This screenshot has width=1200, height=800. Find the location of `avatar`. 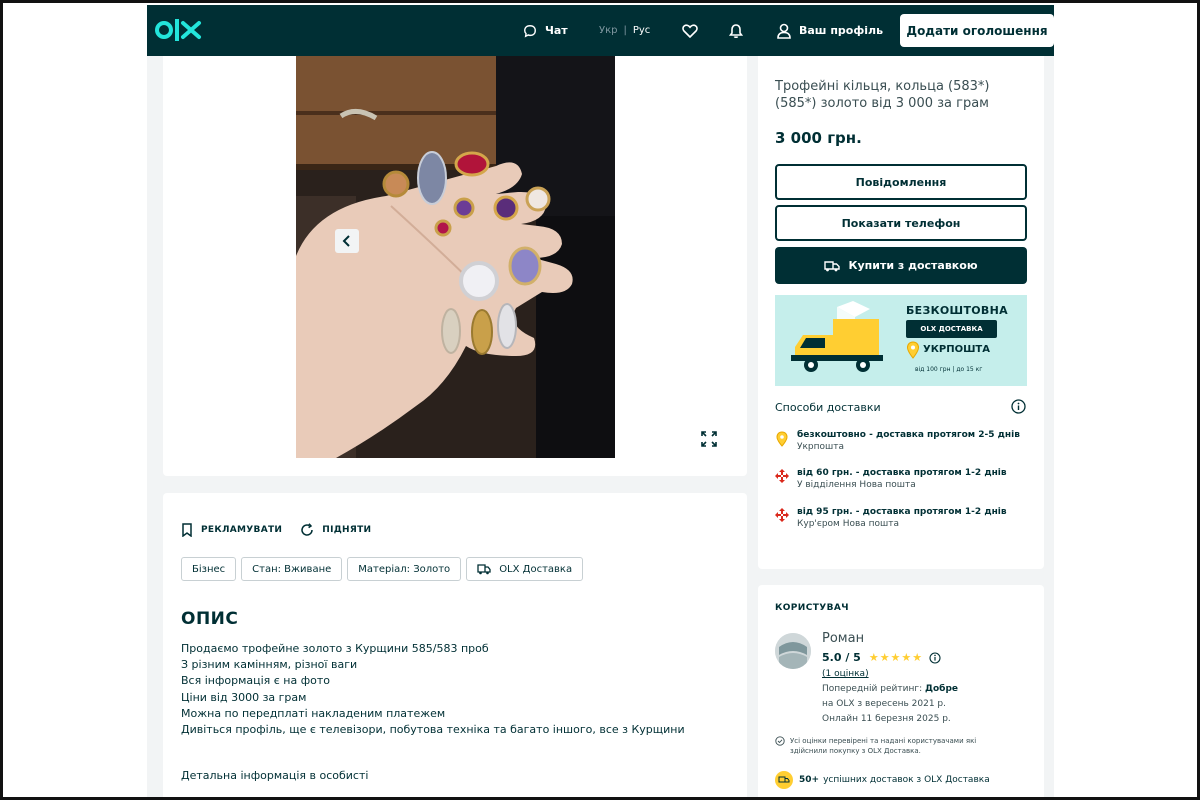

avatar is located at coordinates (793, 651).